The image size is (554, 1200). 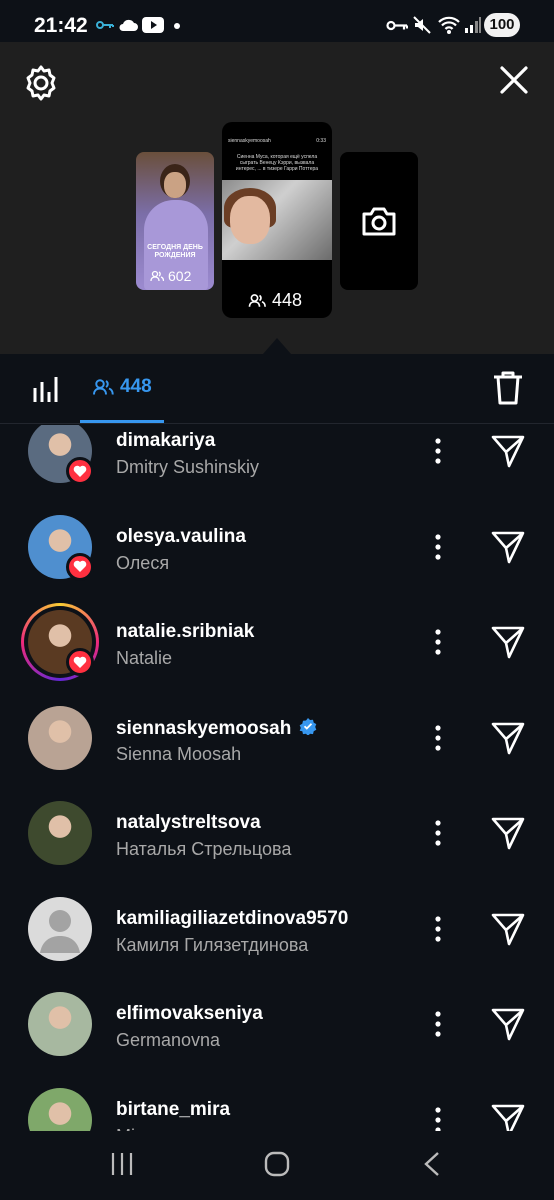 I want to click on viewer-row: dimakariya Dmitry Sushinskiy, so click(x=277, y=462).